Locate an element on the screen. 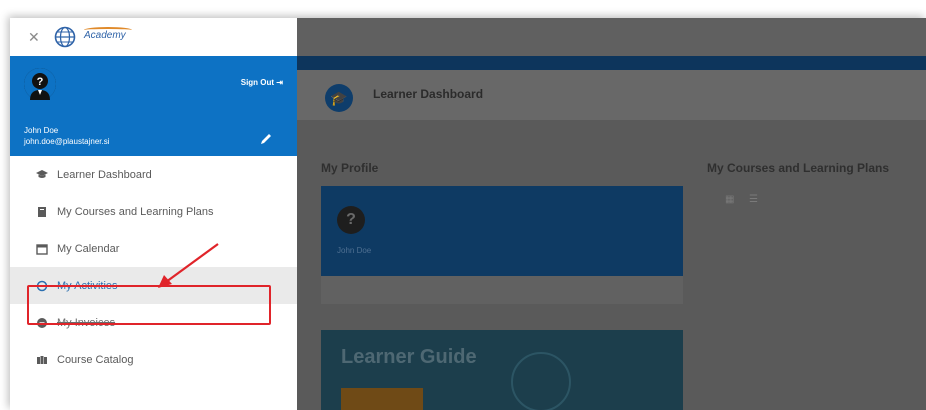 The width and height of the screenshot is (926, 410). sign-out-button: Sign Out ⇥ is located at coordinates (262, 82).